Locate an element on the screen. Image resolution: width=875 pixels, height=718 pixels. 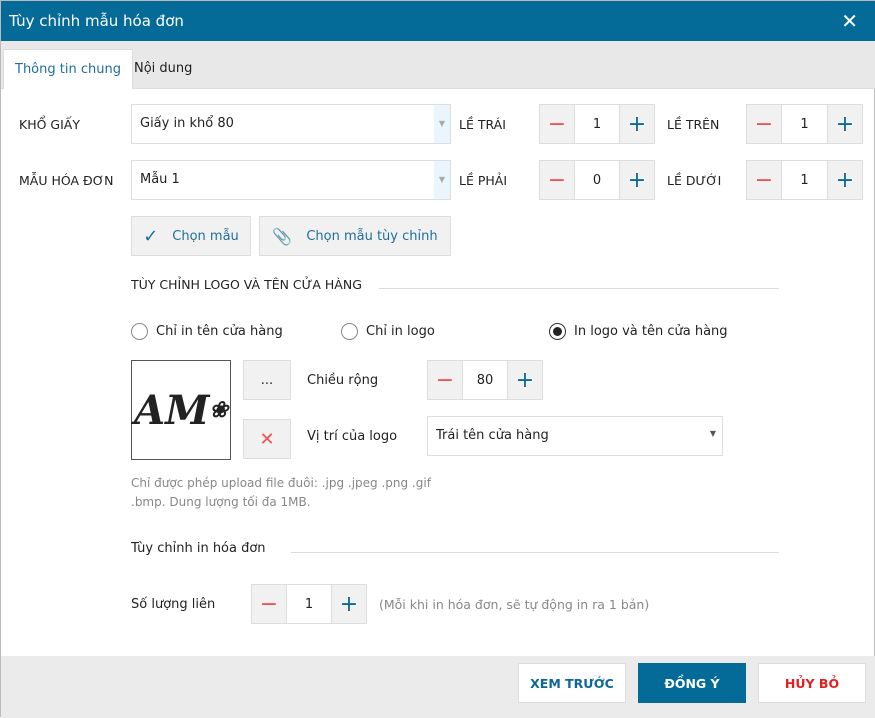
template-select: Mẫu 1 ▼ is located at coordinates (291, 180).